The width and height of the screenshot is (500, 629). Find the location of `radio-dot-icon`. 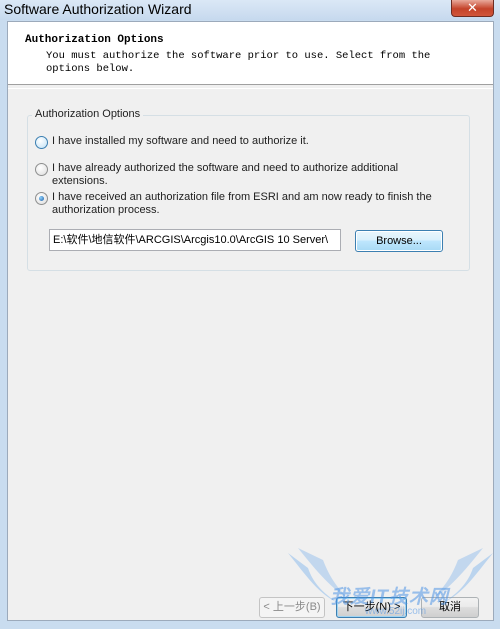

radio-dot-icon is located at coordinates (41, 198).